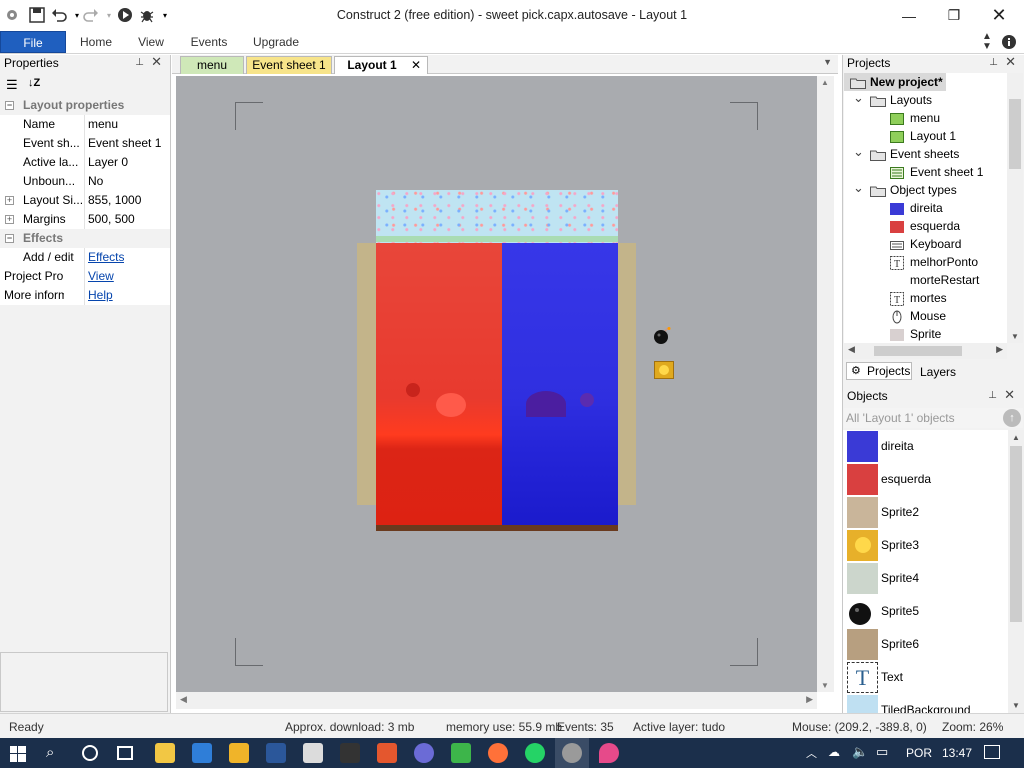 This screenshot has height=768, width=1024. Describe the element at coordinates (124, 143) in the screenshot. I see `property-value: Event sheet 1` at that location.